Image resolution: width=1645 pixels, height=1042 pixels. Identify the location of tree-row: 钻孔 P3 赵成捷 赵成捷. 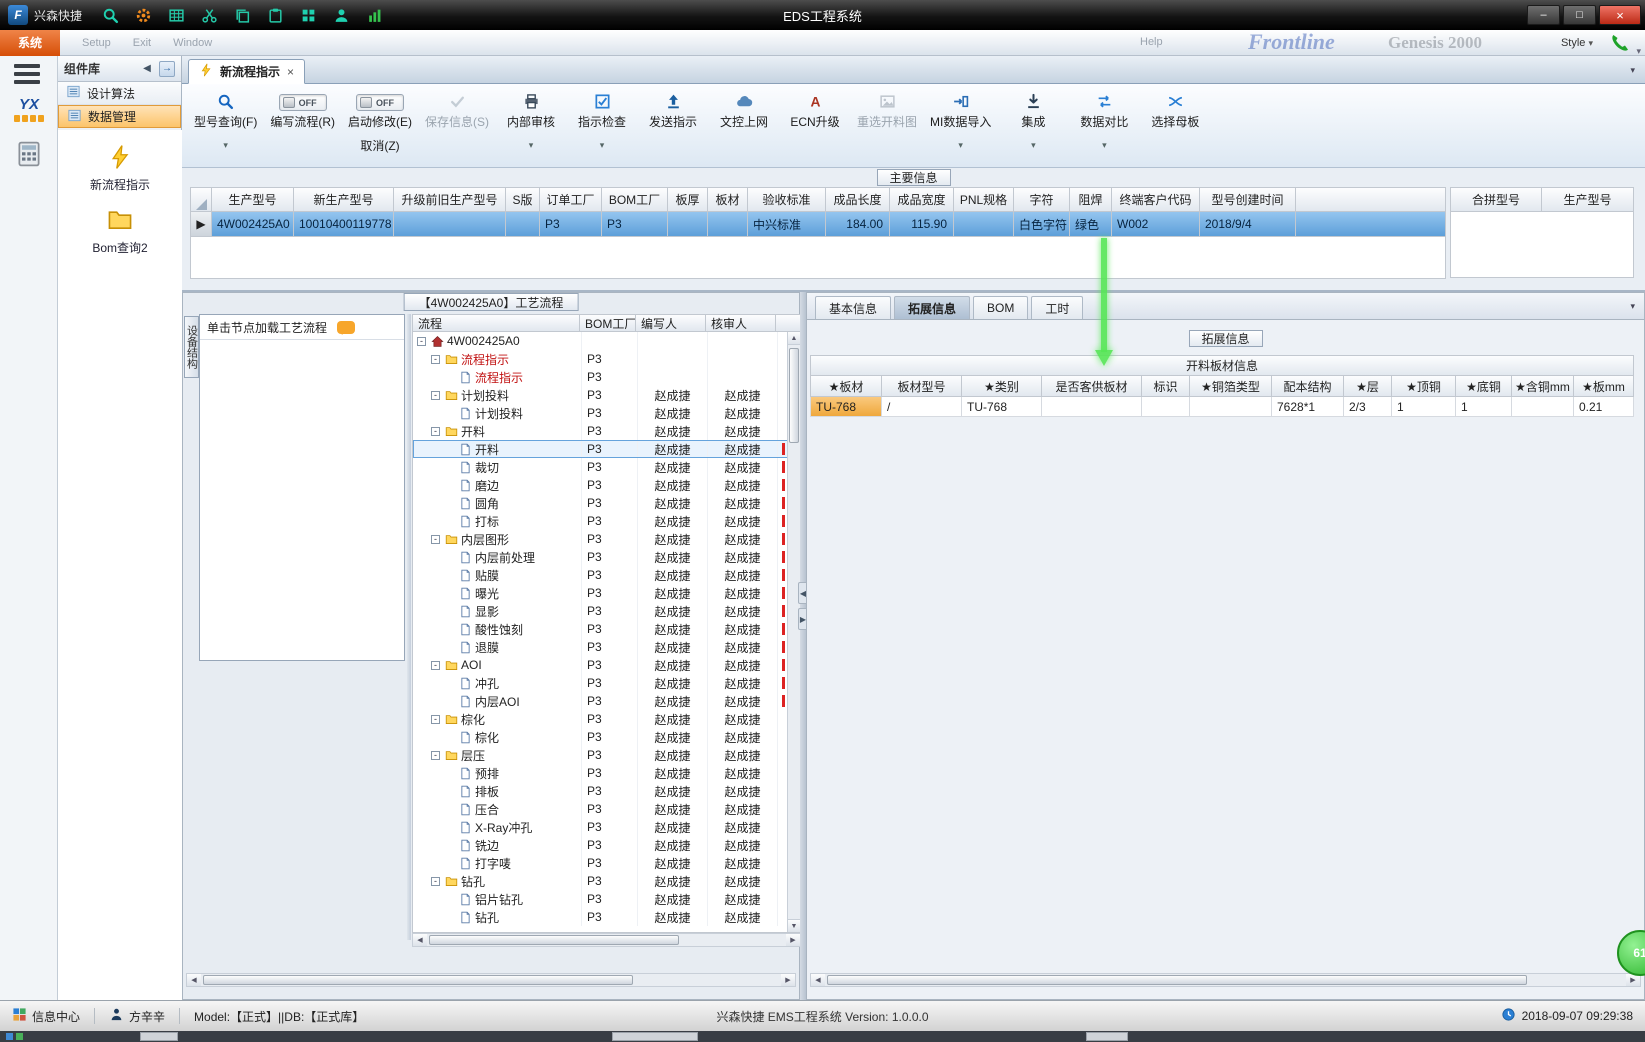
(606, 917).